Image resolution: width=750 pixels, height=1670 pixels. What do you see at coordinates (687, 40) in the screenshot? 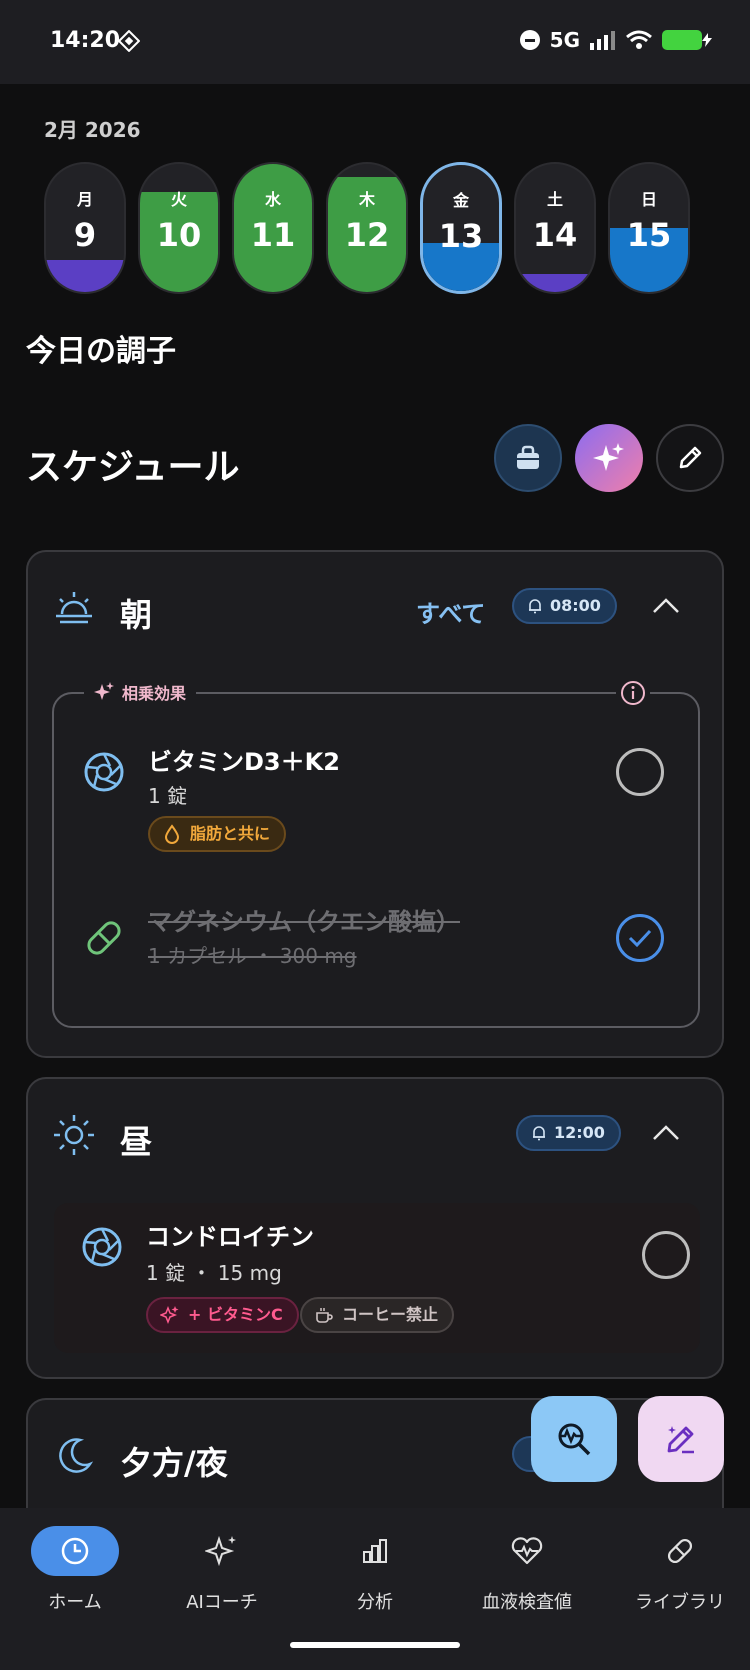
I see `battery-icon` at bounding box center [687, 40].